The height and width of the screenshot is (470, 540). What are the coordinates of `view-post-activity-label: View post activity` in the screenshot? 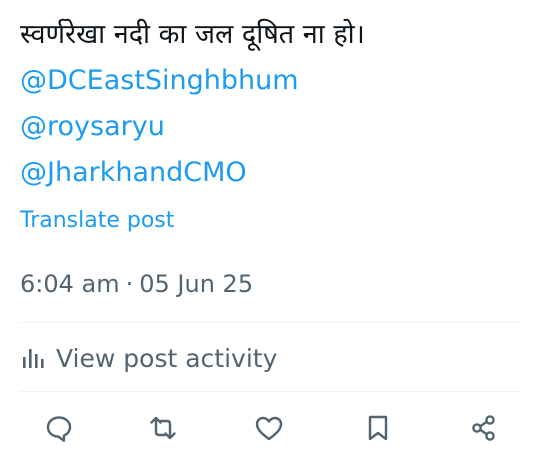 It's located at (167, 358).